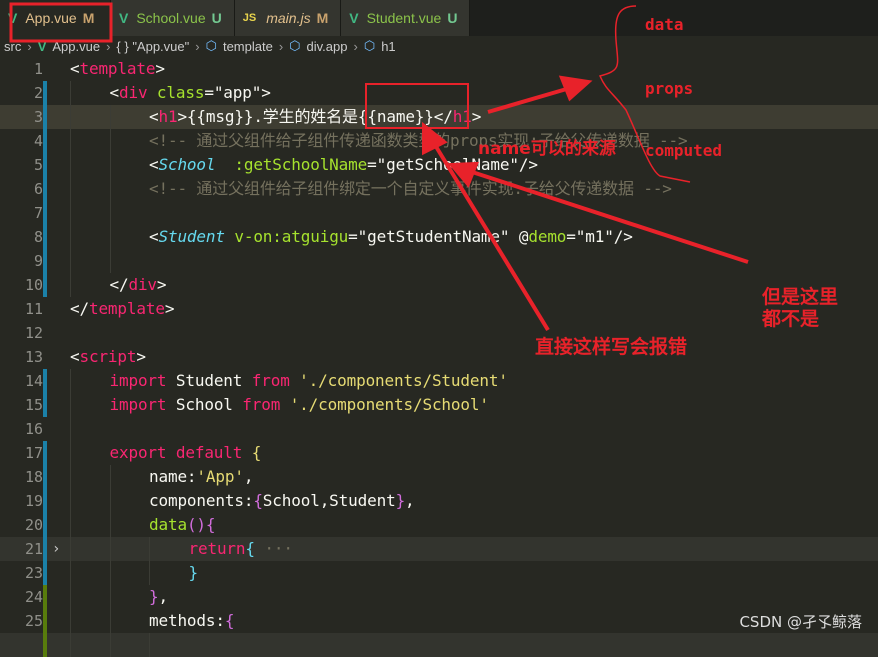  Describe the element at coordinates (439, 597) in the screenshot. I see `code-line: 24},` at that location.